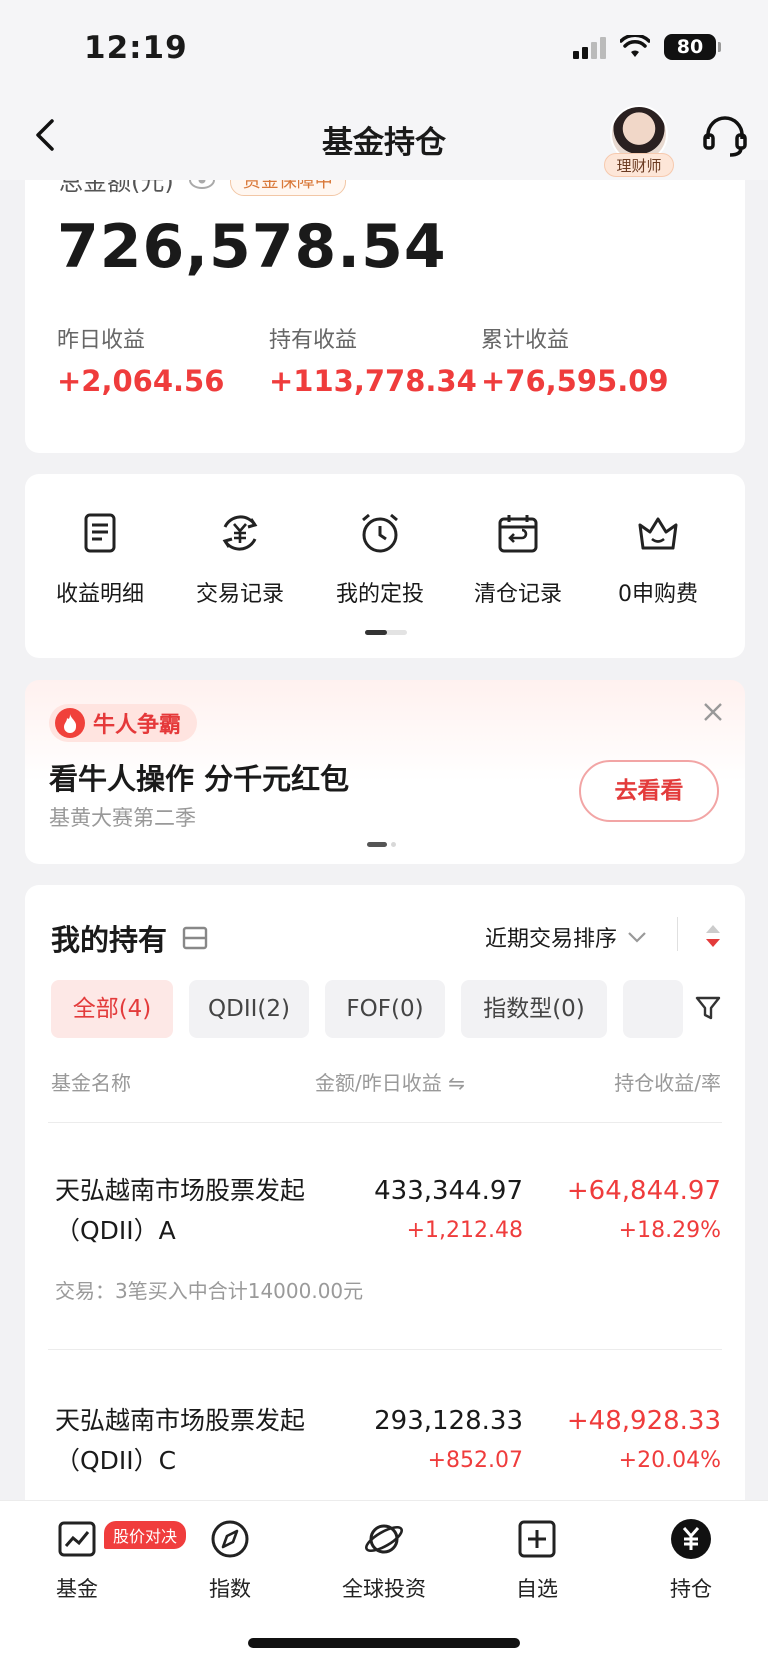 The width and height of the screenshot is (768, 1663). I want to click on quick-menu-row: 收益明细 交易记录 我的定投 清仓记录 0申购费, so click(385, 565).